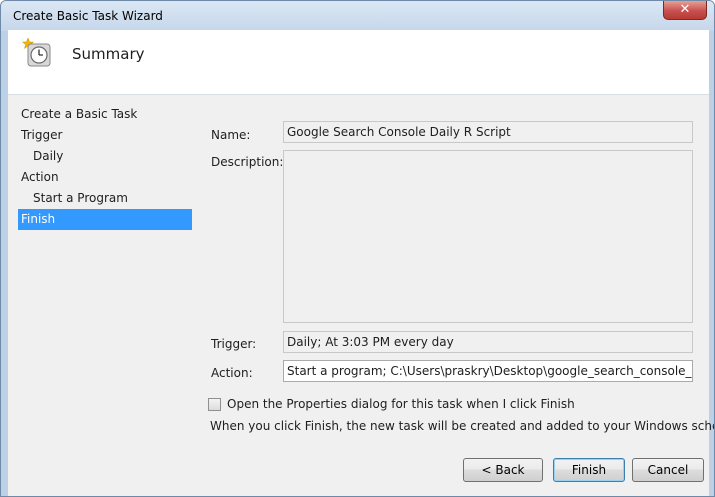 The height and width of the screenshot is (497, 715). What do you see at coordinates (105, 135) in the screenshot?
I see `nav-item-trigger: Trigger` at bounding box center [105, 135].